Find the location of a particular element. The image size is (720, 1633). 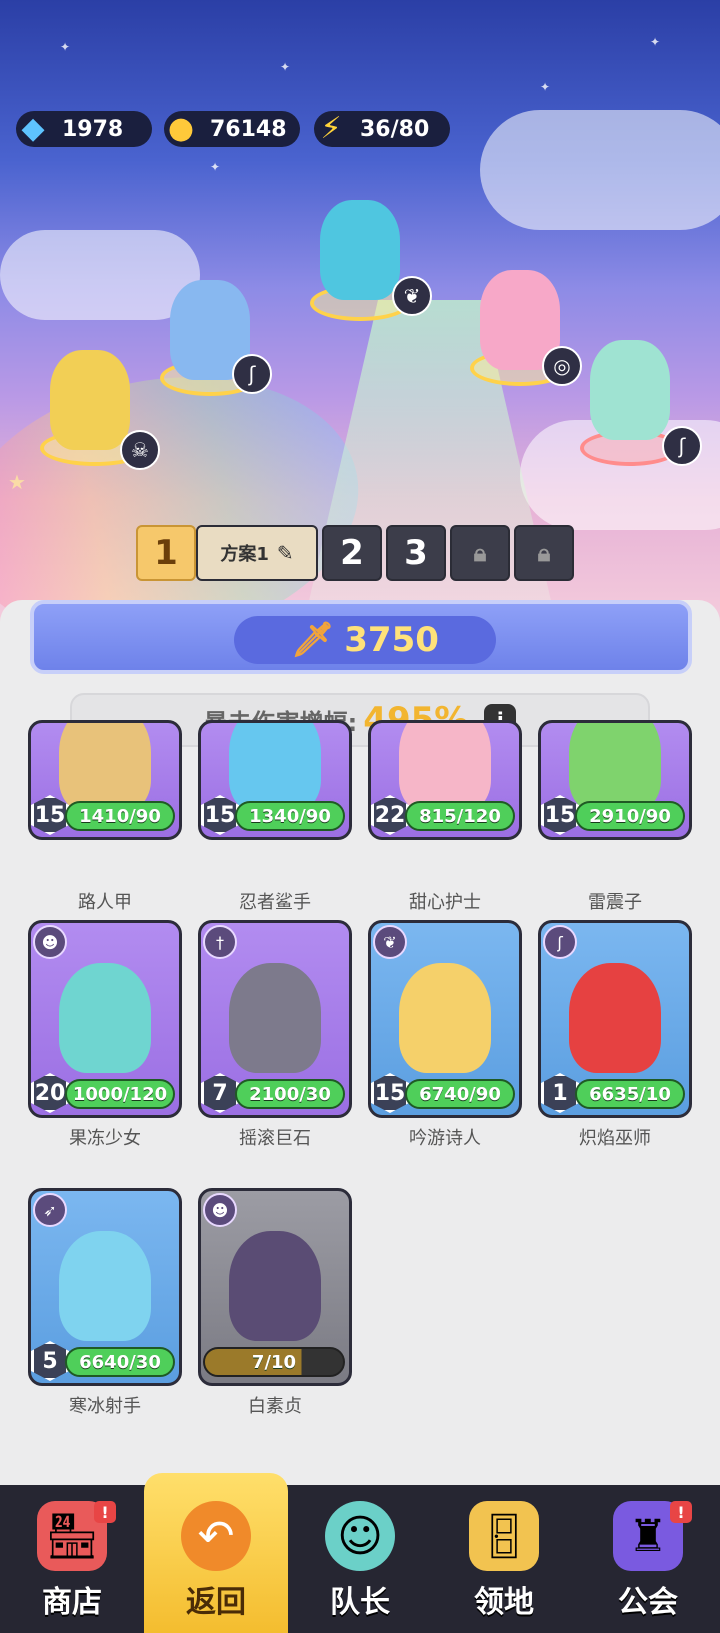

formation-tabs: 1 方案1 ✎ 2 3 🔒︎ 🔒︎ is located at coordinates (355, 553).